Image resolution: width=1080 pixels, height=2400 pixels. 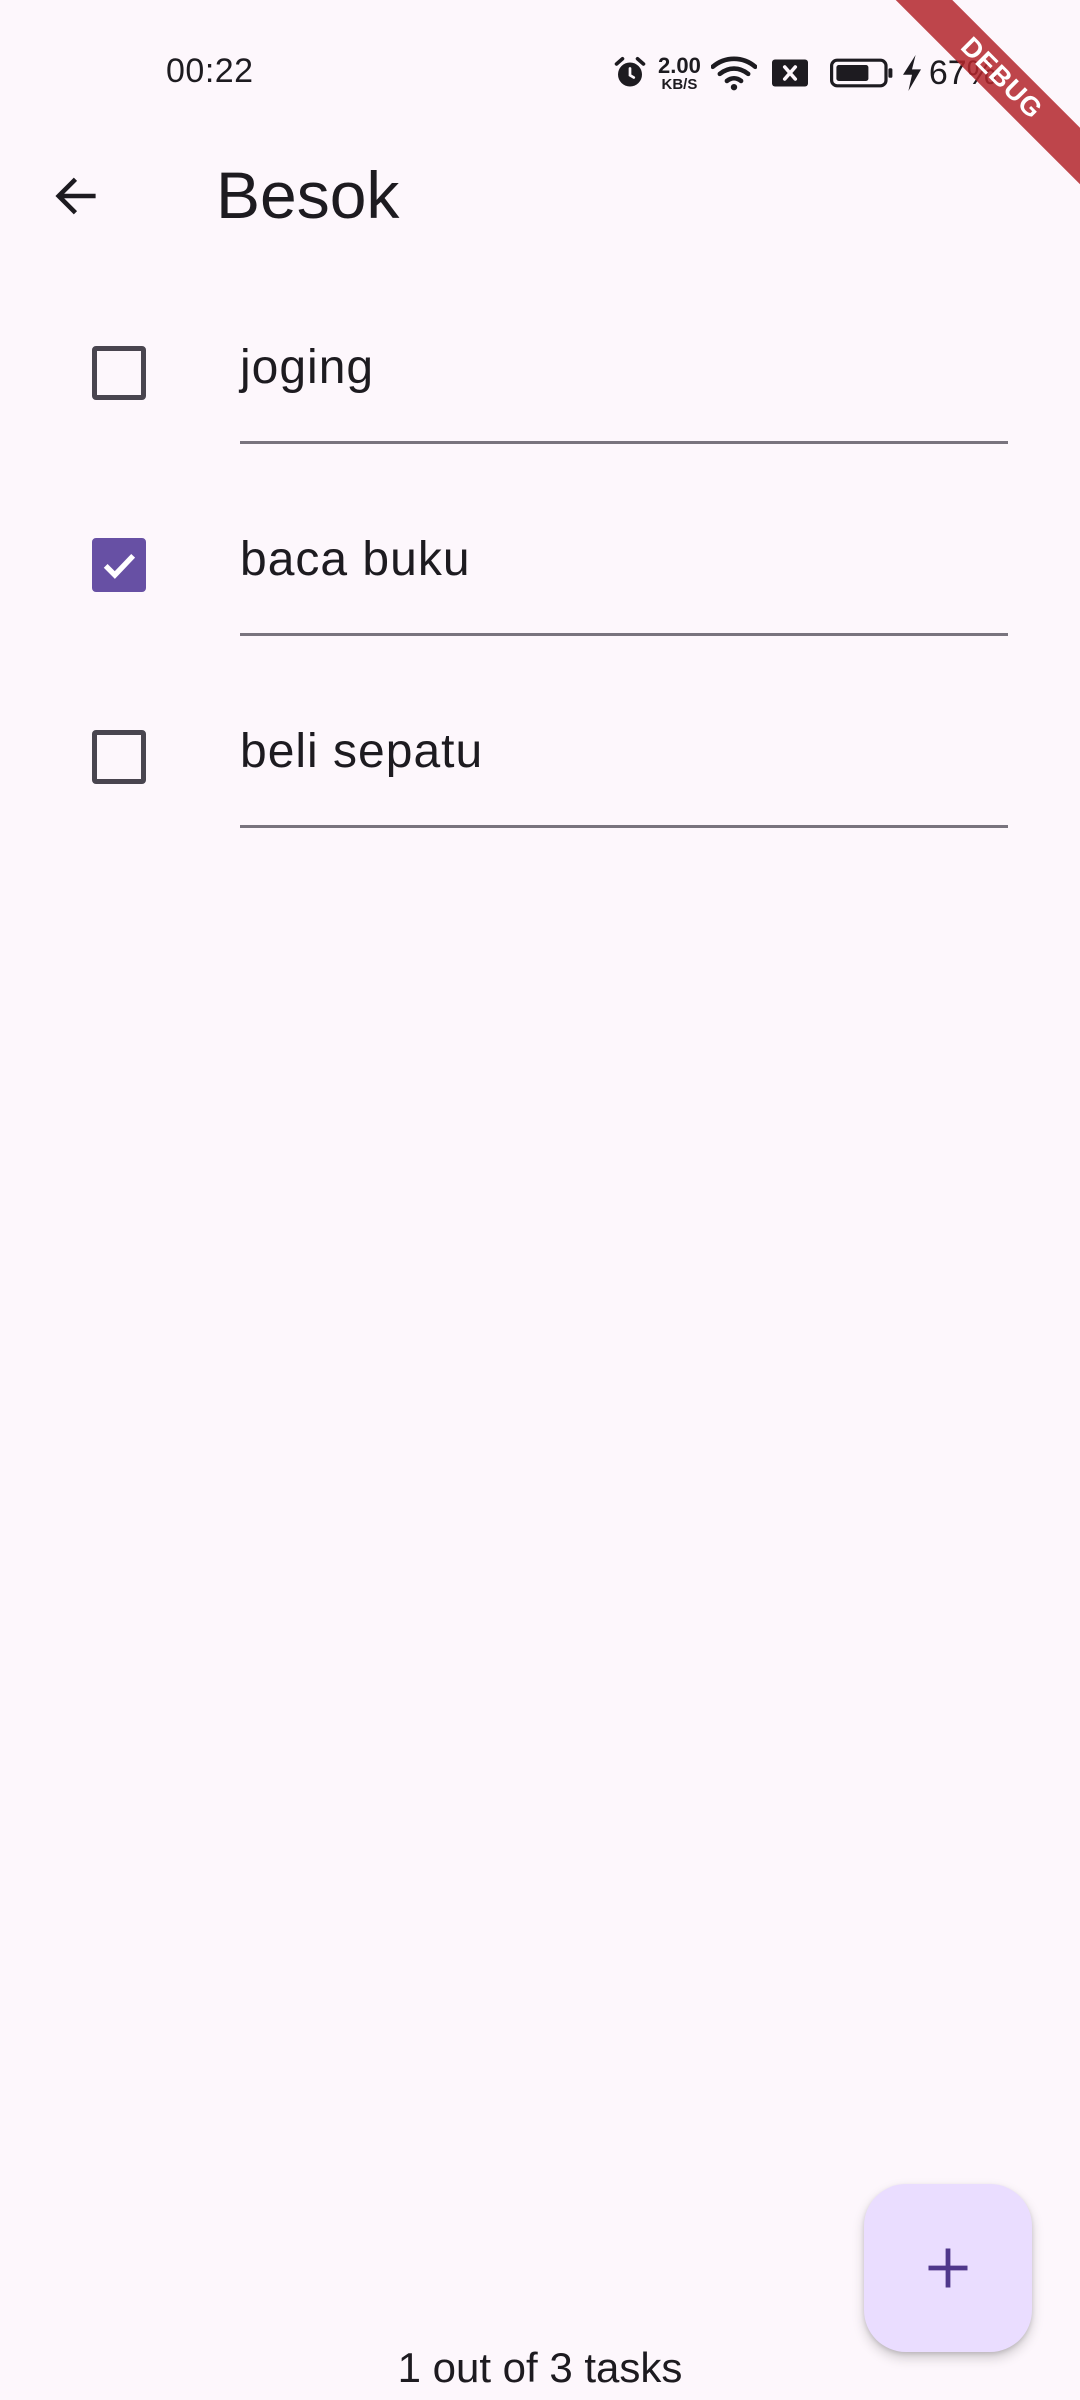 What do you see at coordinates (308, 195) in the screenshot?
I see `page-title: Besok` at bounding box center [308, 195].